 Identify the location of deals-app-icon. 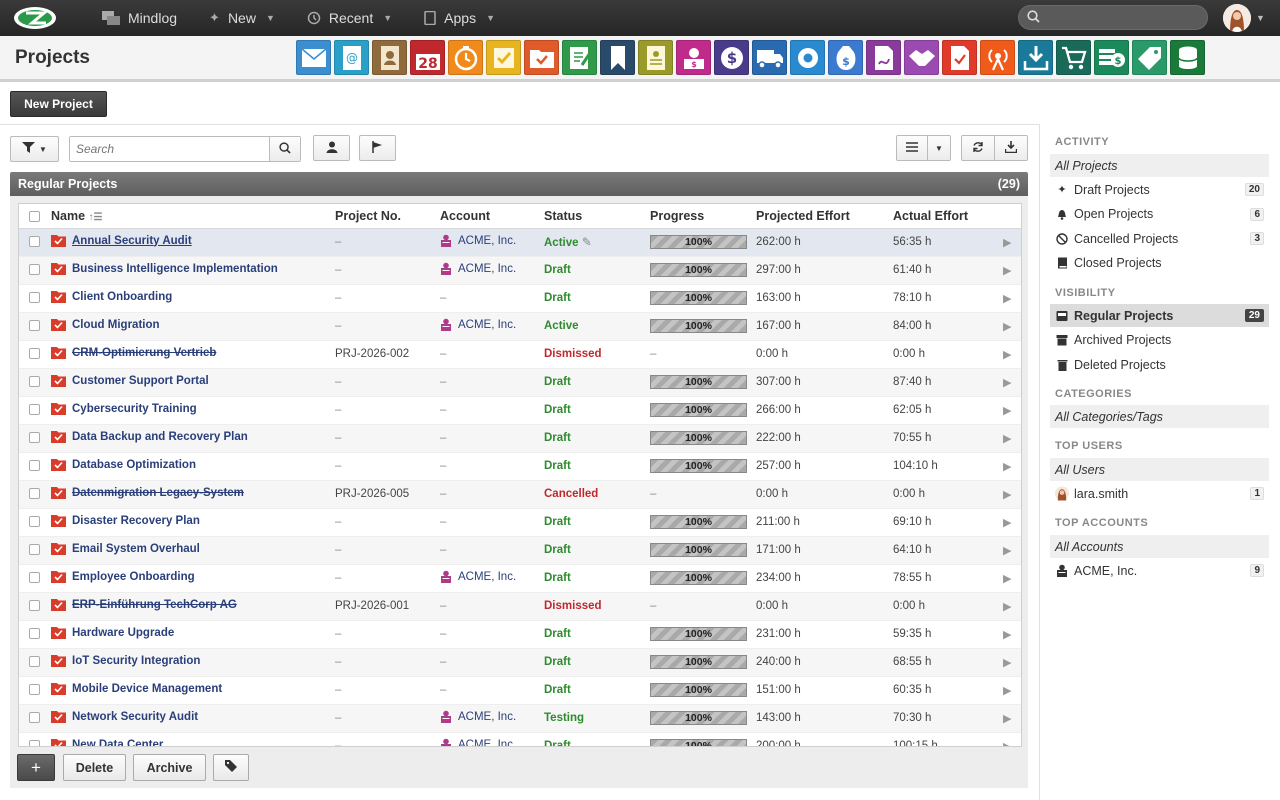
(921, 57).